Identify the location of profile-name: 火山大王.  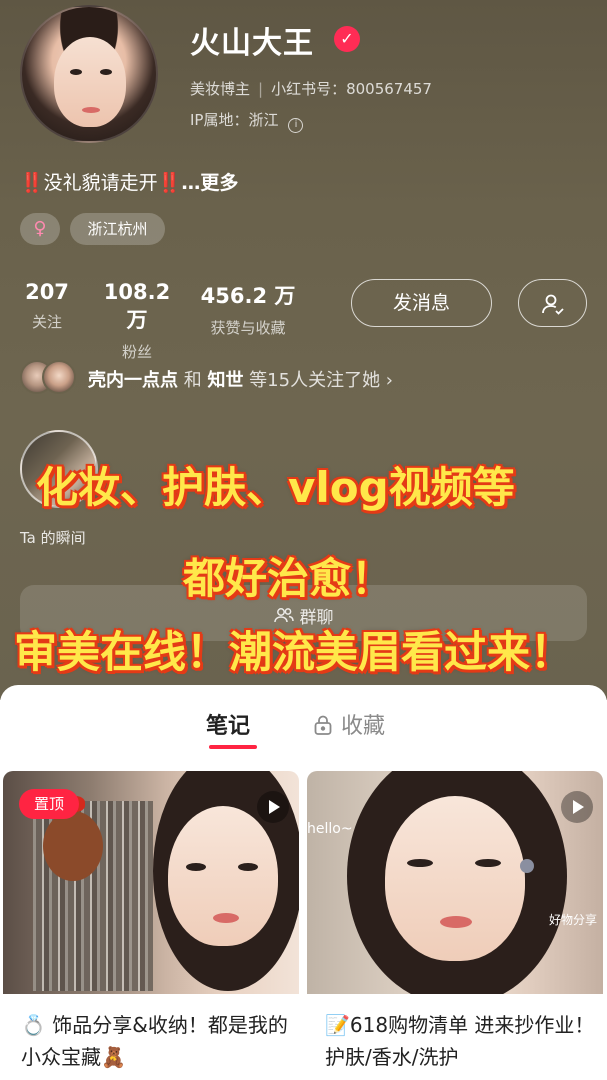
(252, 43).